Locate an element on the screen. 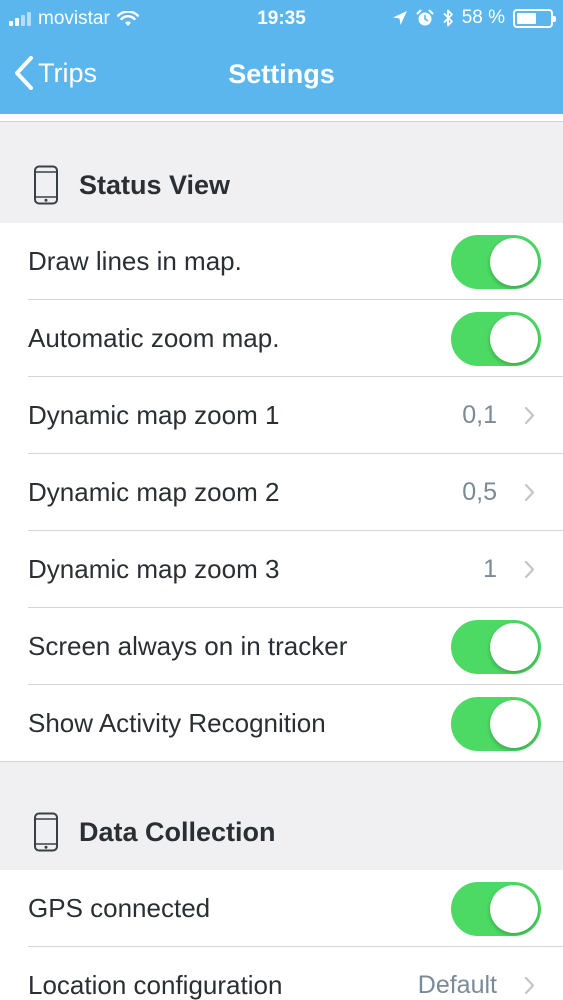 Image resolution: width=563 pixels, height=1000 pixels. setting-row-gps-connected: GPS connected is located at coordinates (281, 908).